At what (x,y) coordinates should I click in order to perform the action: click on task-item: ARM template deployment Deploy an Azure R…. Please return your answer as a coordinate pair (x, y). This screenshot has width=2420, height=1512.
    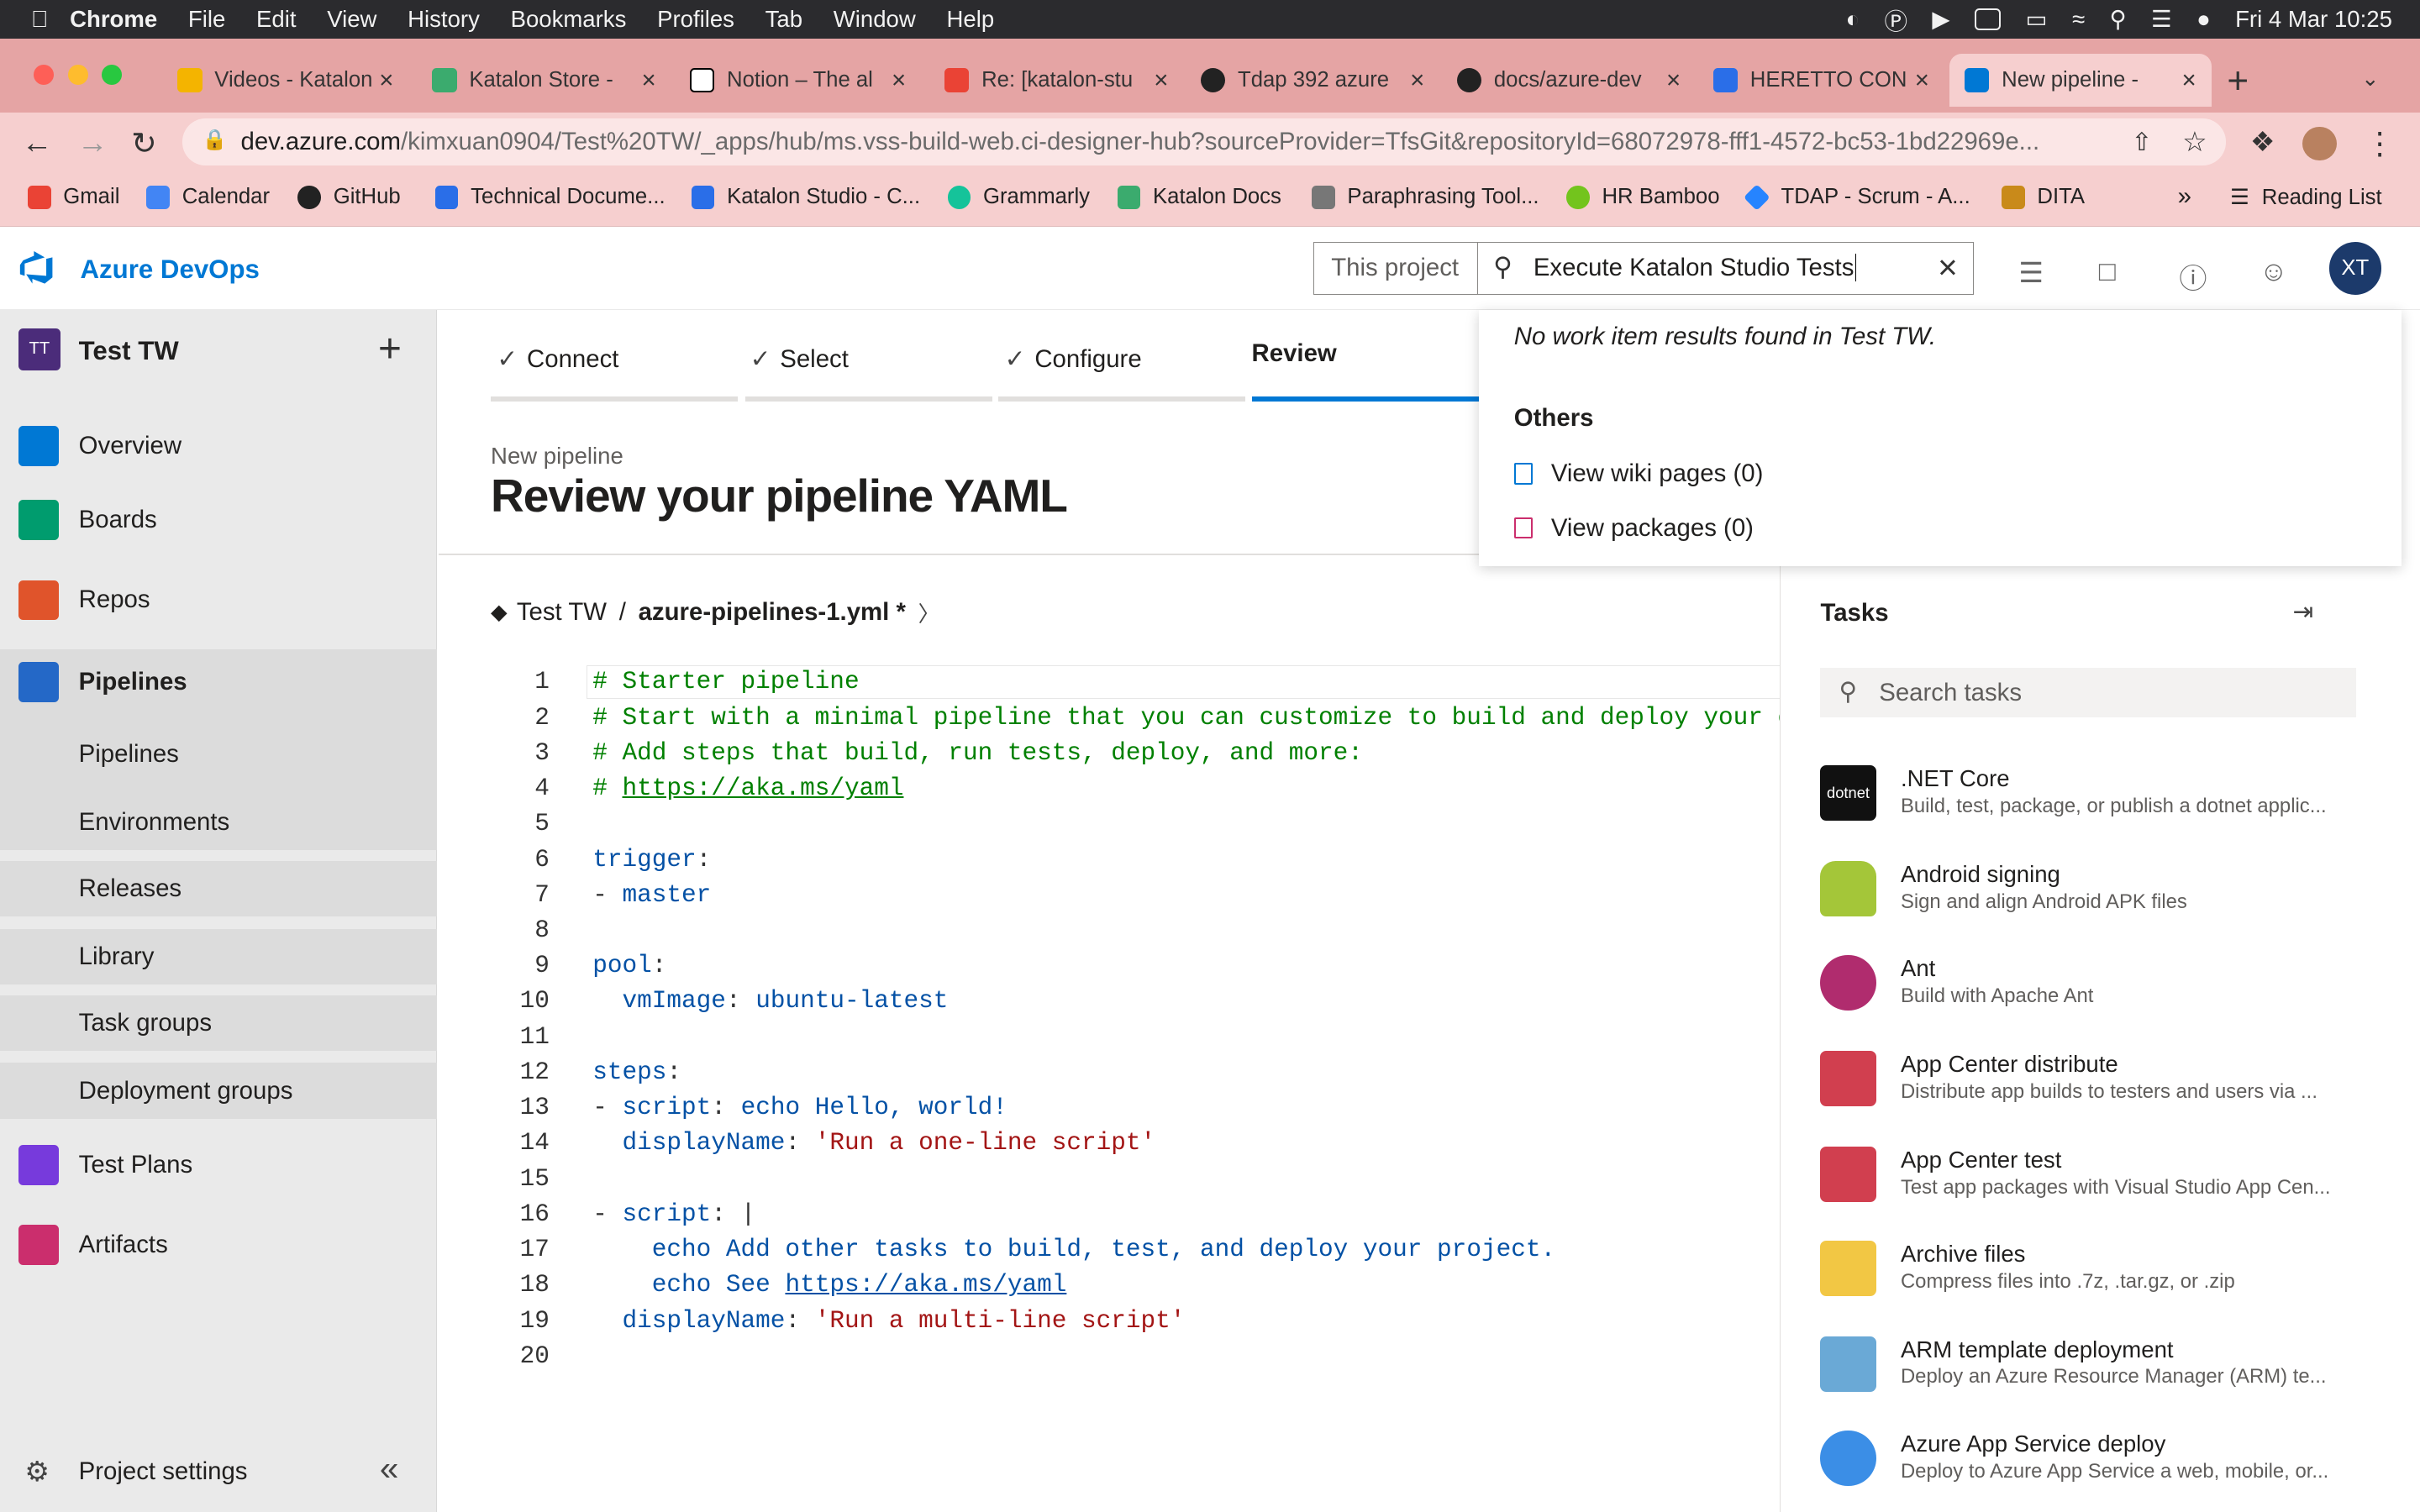
    Looking at the image, I should click on (2105, 1370).